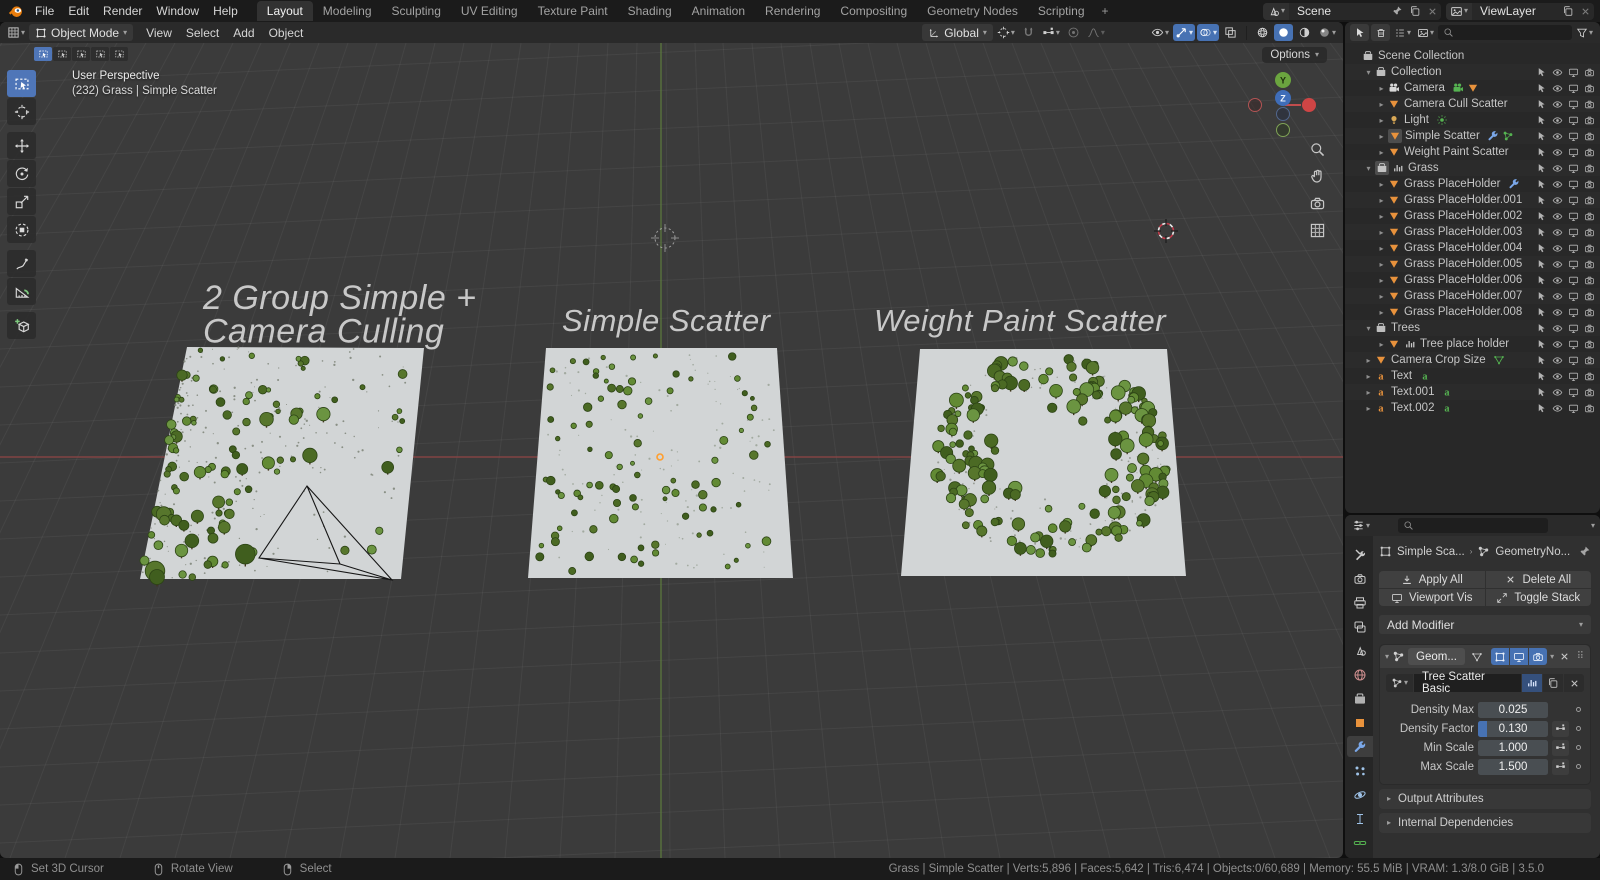 Image resolution: width=1600 pixels, height=880 pixels. Describe the element at coordinates (16, 32) in the screenshot. I see `editor-type-dropdown: ▾` at that location.